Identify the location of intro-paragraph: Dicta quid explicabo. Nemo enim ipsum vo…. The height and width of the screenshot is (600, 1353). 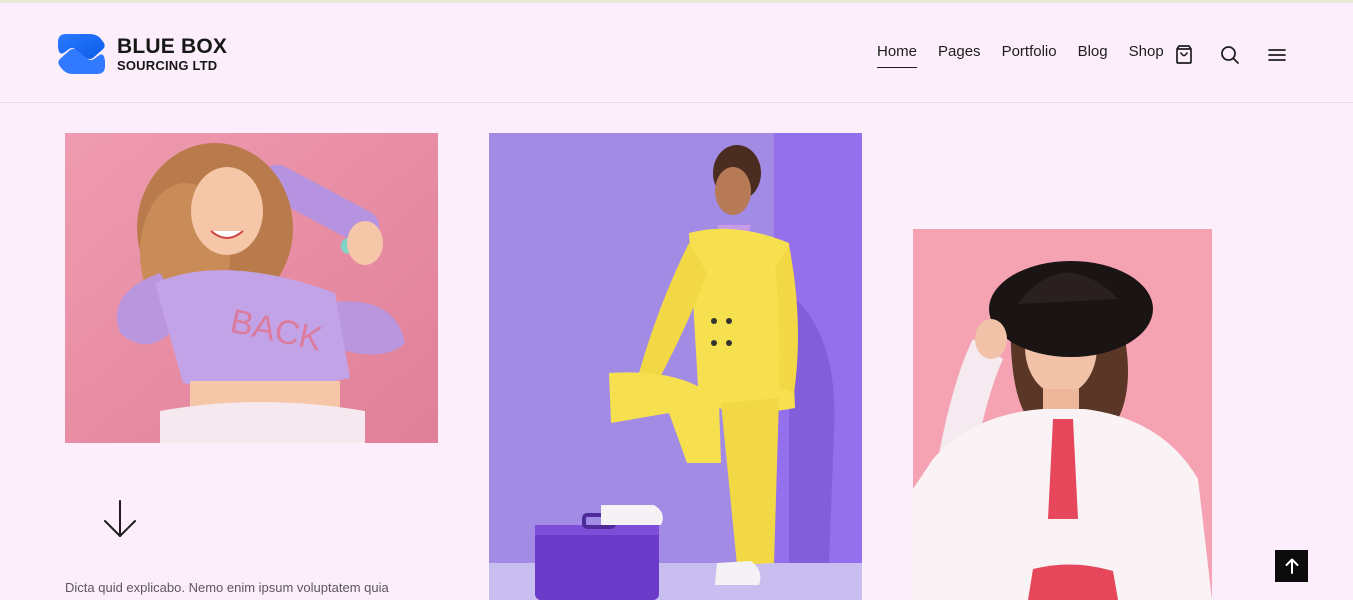
(227, 587).